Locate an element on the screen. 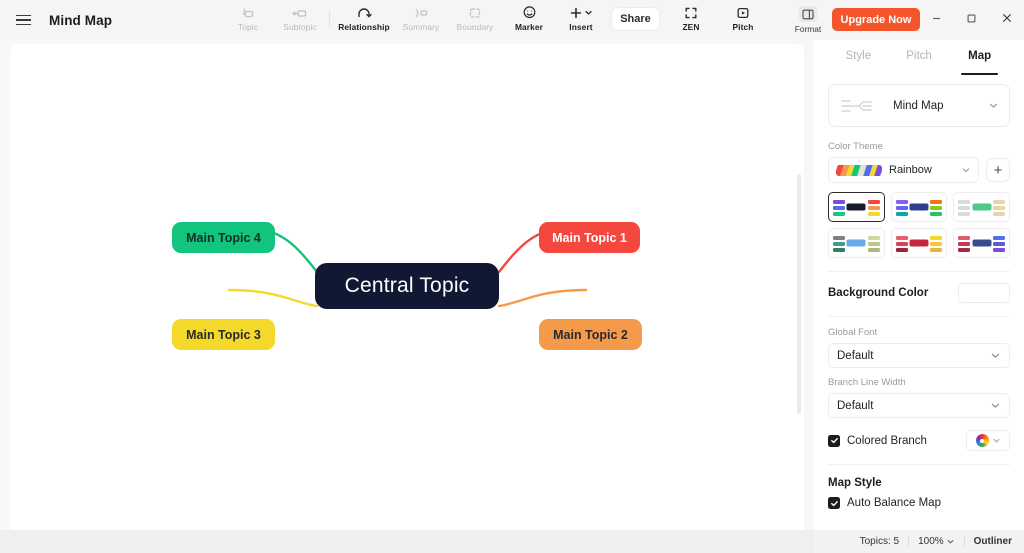  tool-boundary-label: Boundary is located at coordinates (475, 27).